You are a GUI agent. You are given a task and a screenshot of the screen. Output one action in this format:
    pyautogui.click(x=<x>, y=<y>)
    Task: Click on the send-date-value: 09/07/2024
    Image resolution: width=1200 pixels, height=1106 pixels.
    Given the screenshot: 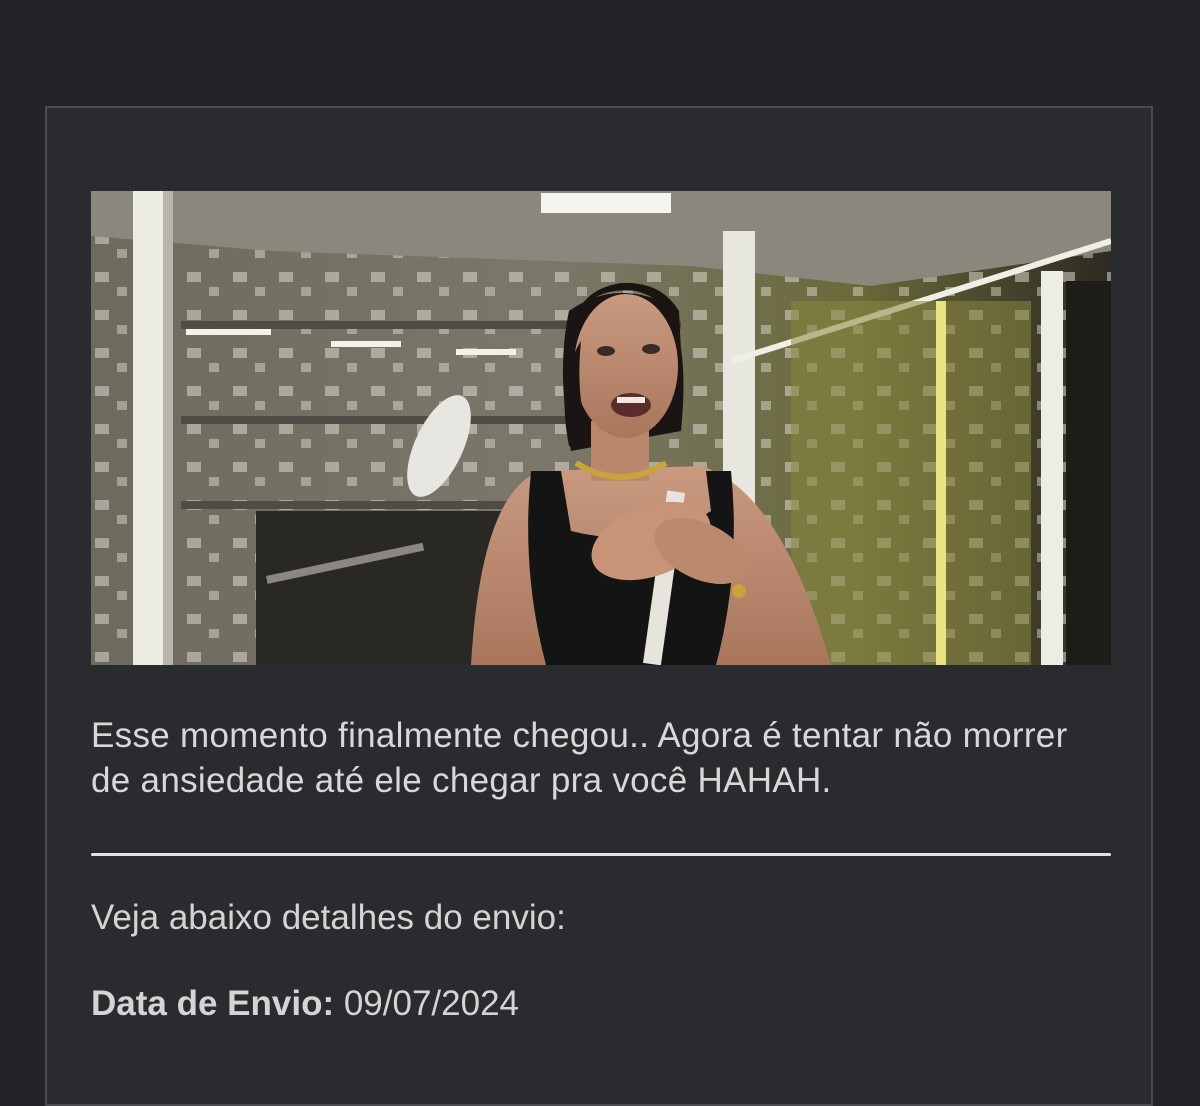 What is the action you would take?
    pyautogui.click(x=431, y=1003)
    